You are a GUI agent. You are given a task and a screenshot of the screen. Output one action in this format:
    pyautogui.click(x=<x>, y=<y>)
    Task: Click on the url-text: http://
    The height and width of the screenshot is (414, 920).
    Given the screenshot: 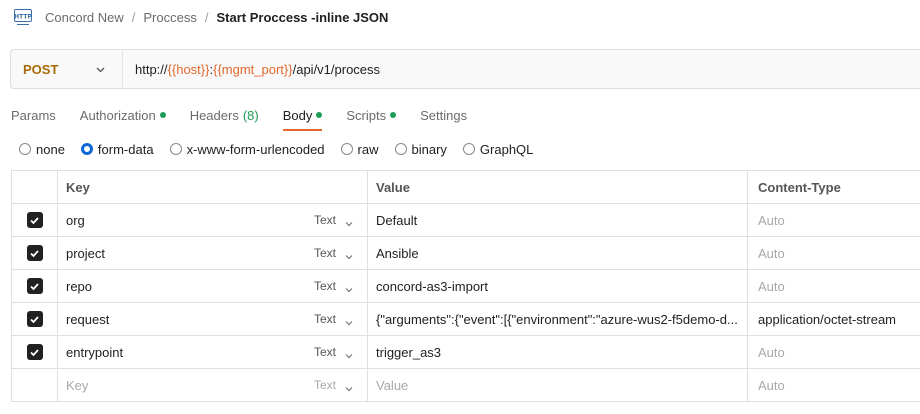 What is the action you would take?
    pyautogui.click(x=151, y=69)
    